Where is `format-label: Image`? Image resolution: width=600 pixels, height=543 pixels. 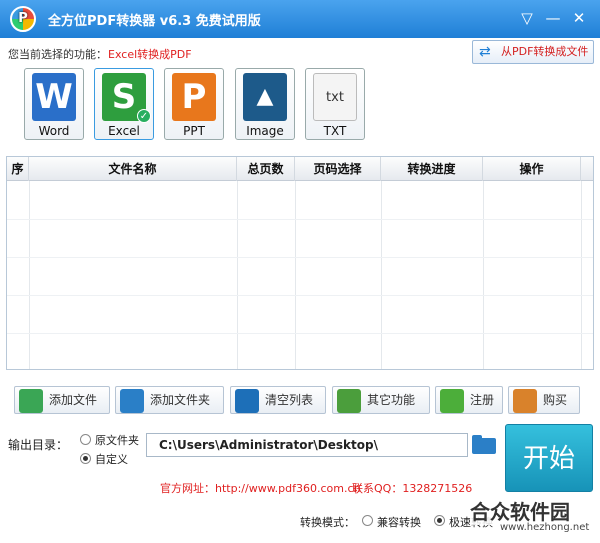 format-label: Image is located at coordinates (265, 131).